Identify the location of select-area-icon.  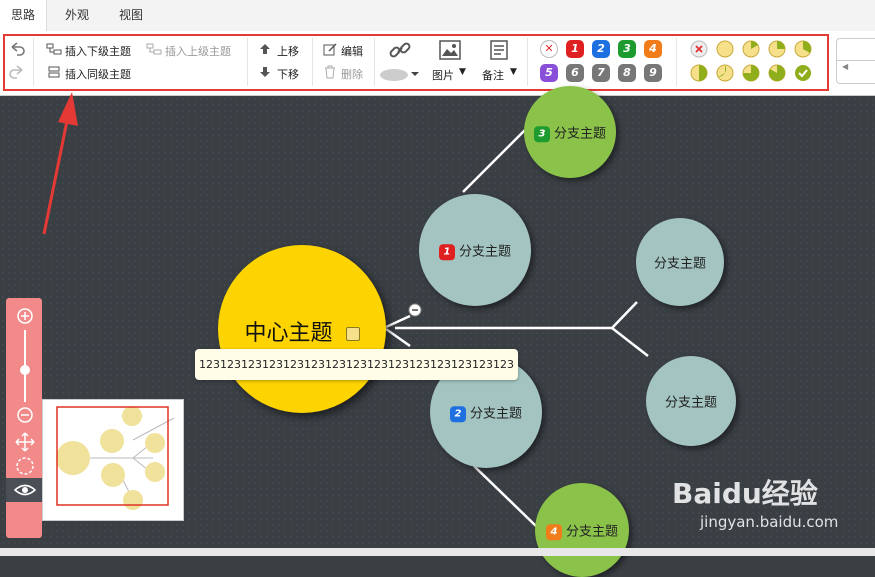
(25, 466).